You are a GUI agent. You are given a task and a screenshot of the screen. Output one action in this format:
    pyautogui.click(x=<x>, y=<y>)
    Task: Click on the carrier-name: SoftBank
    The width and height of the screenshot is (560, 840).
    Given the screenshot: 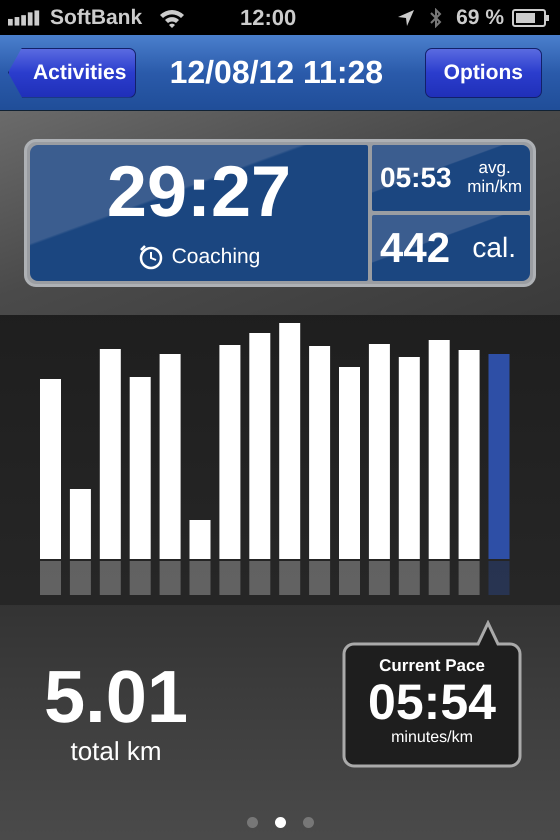 What is the action you would take?
    pyautogui.click(x=96, y=18)
    